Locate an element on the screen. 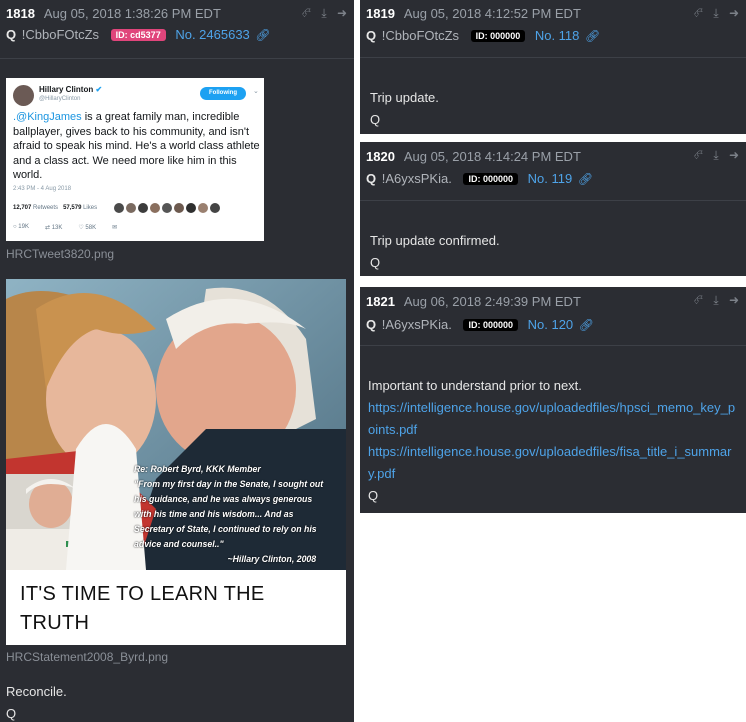 The width and height of the screenshot is (746, 722). post-date: Aug 05, 2018 4:12:52 PM EDT is located at coordinates (492, 13).